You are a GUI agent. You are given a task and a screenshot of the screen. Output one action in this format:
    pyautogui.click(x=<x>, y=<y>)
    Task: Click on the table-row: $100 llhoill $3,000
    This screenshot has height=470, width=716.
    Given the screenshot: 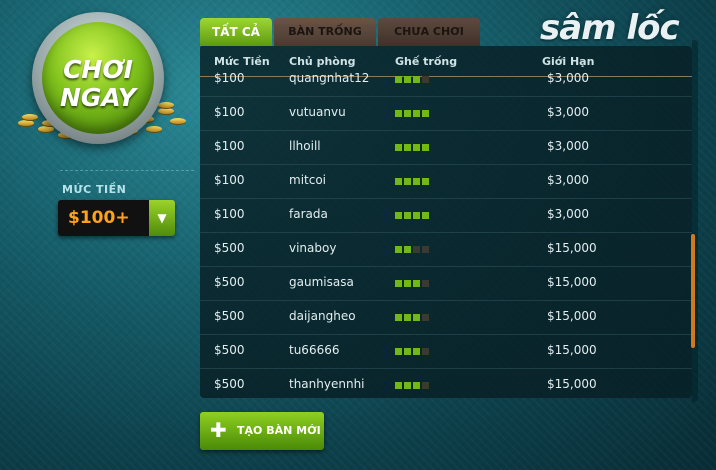 What is the action you would take?
    pyautogui.click(x=446, y=148)
    